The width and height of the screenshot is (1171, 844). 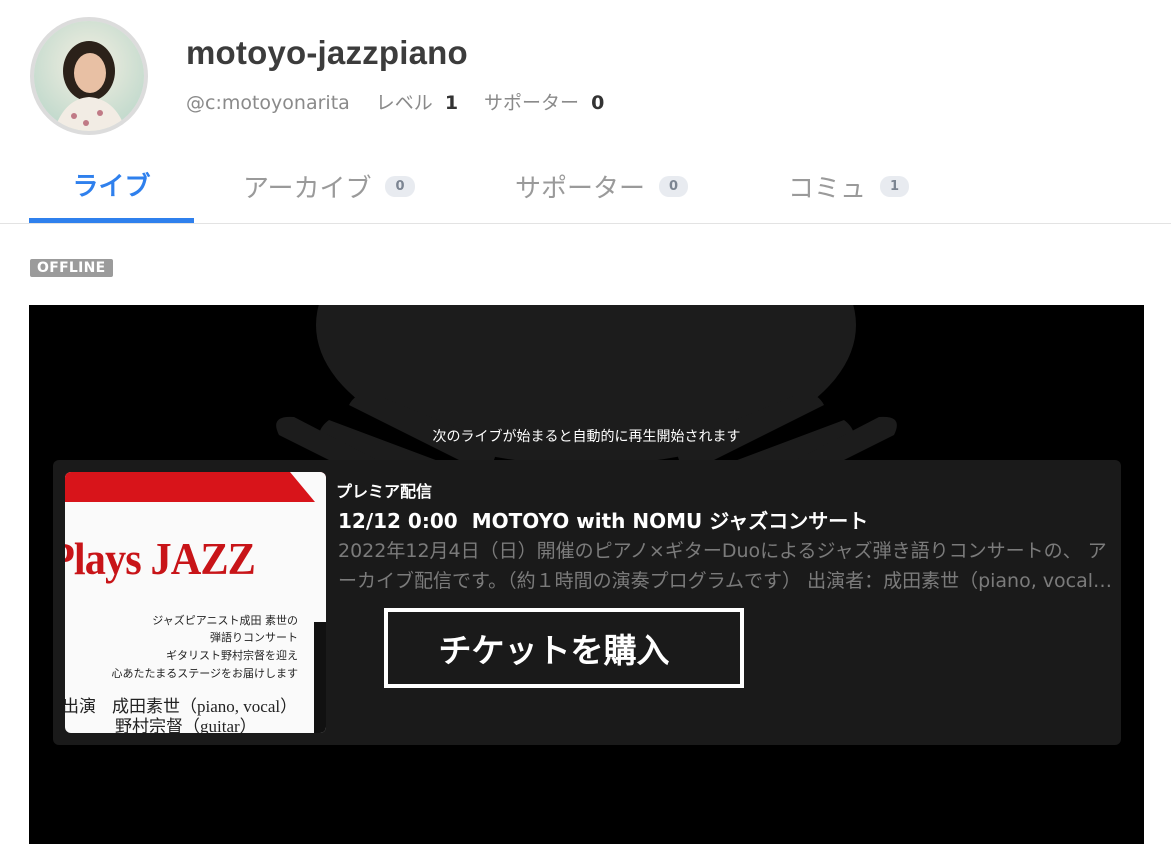 I want to click on level-label: レベル, so click(x=404, y=103).